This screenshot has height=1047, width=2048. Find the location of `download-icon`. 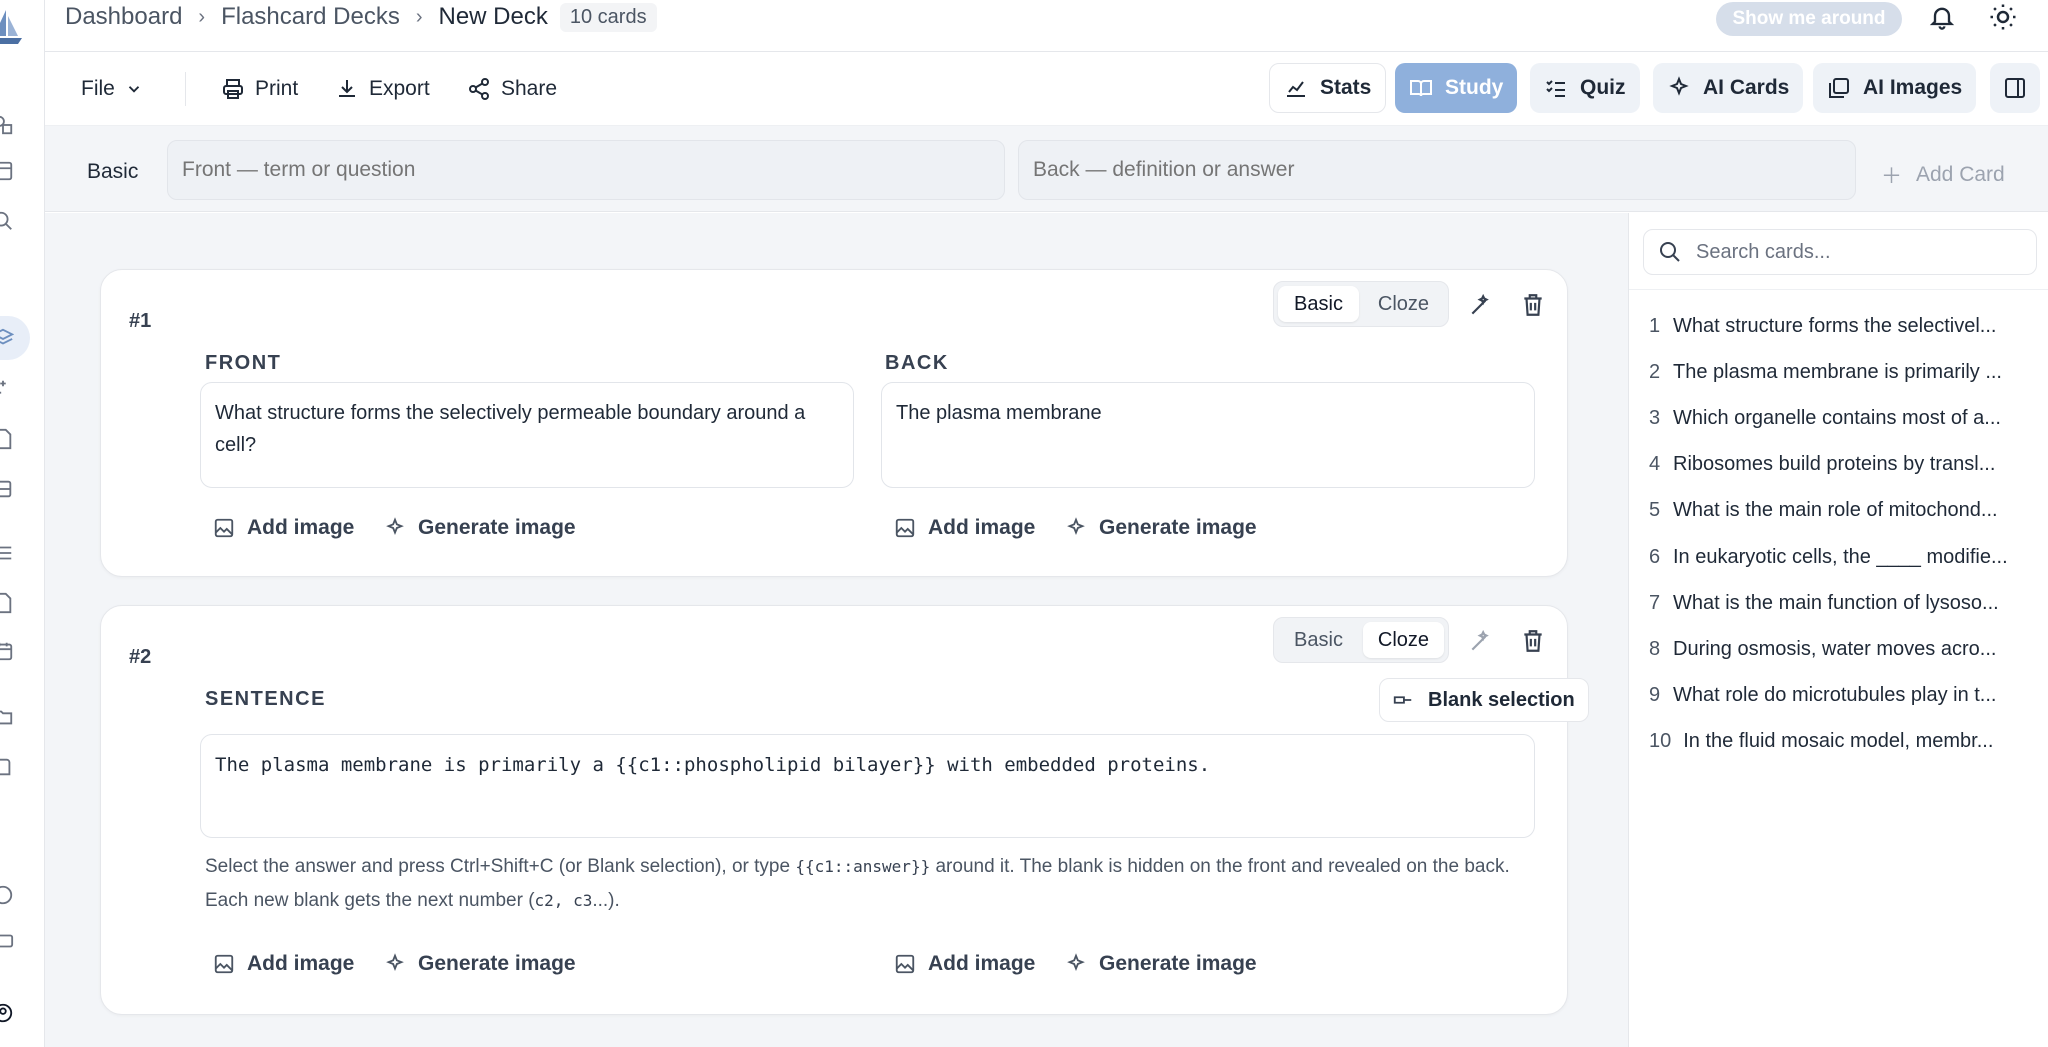

download-icon is located at coordinates (347, 88).